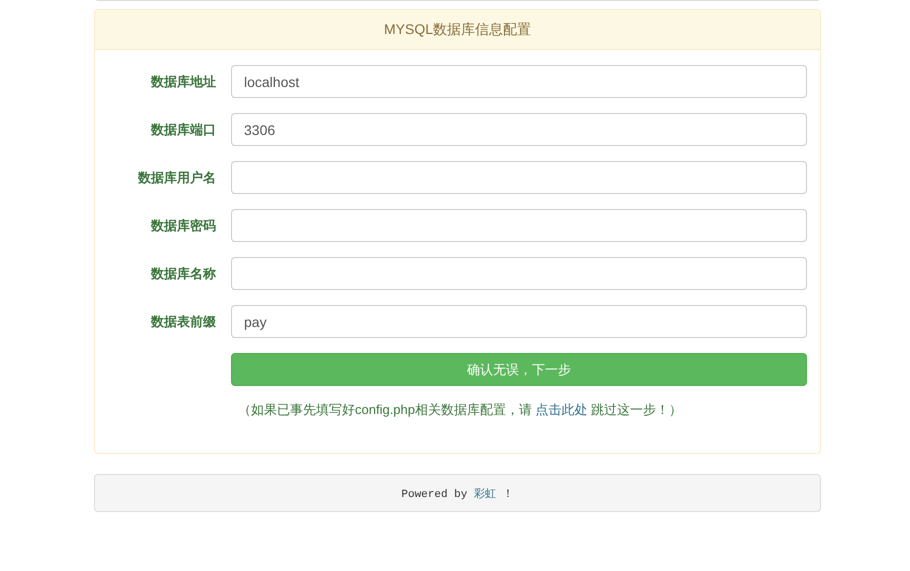 This screenshot has height=571, width=910. What do you see at coordinates (519, 321) in the screenshot?
I see `input-field: pay` at bounding box center [519, 321].